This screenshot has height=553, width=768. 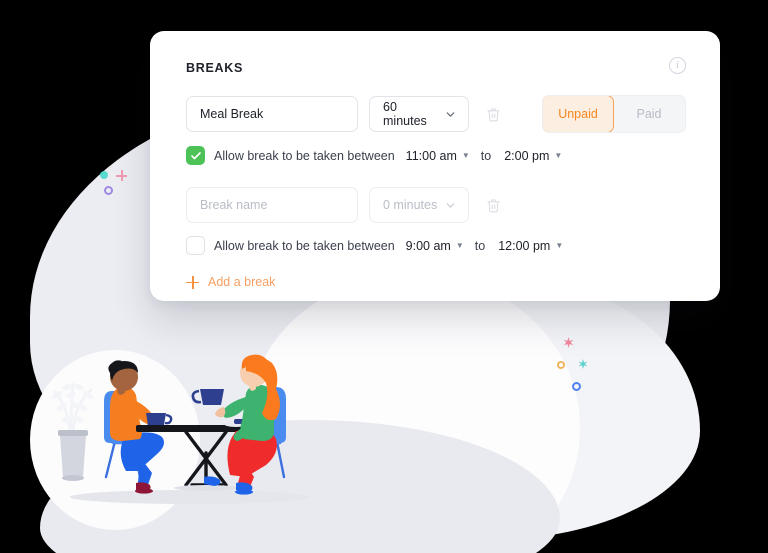 I want to click on ring-purple-icon, so click(x=108, y=190).